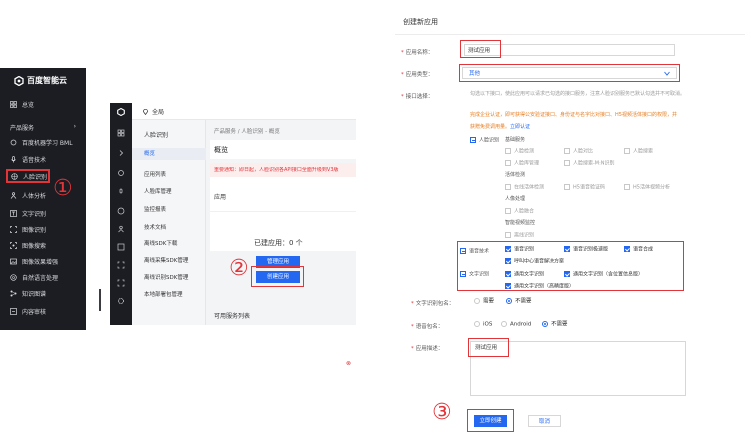 The width and height of the screenshot is (749, 443). What do you see at coordinates (28, 245) in the screenshot?
I see `sidebar-item: 图像搜索` at bounding box center [28, 245].